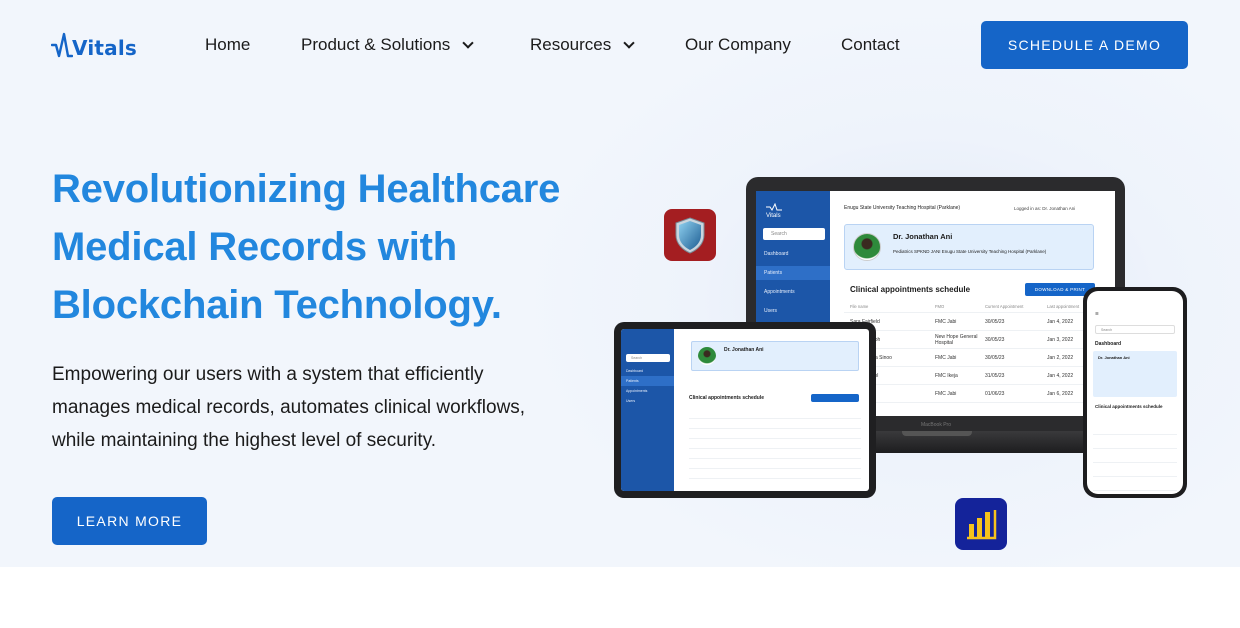 This screenshot has width=1240, height=628. I want to click on headline-line: Blockchain Technology., so click(277, 305).